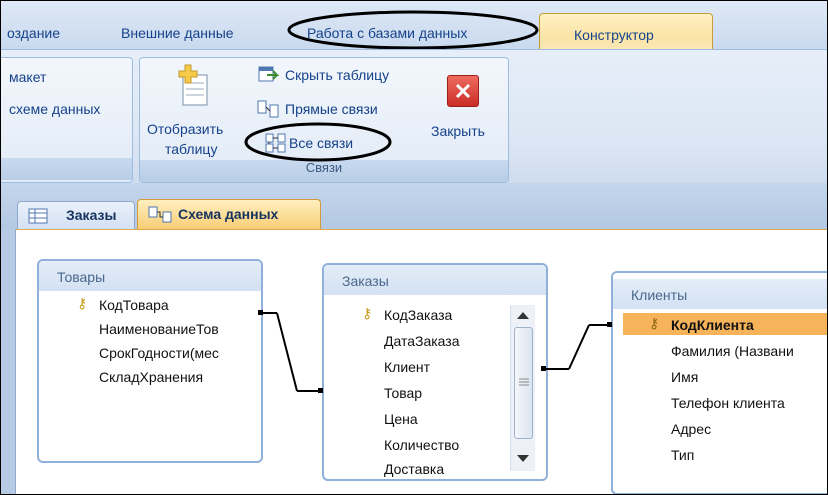  I want to click on relationship-lines, so click(435, 351).